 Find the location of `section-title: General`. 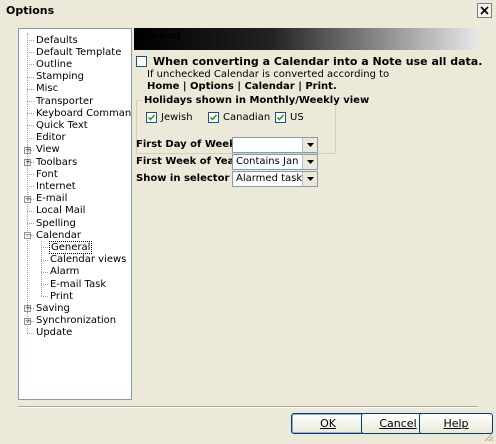

section-title: General is located at coordinates (159, 36).